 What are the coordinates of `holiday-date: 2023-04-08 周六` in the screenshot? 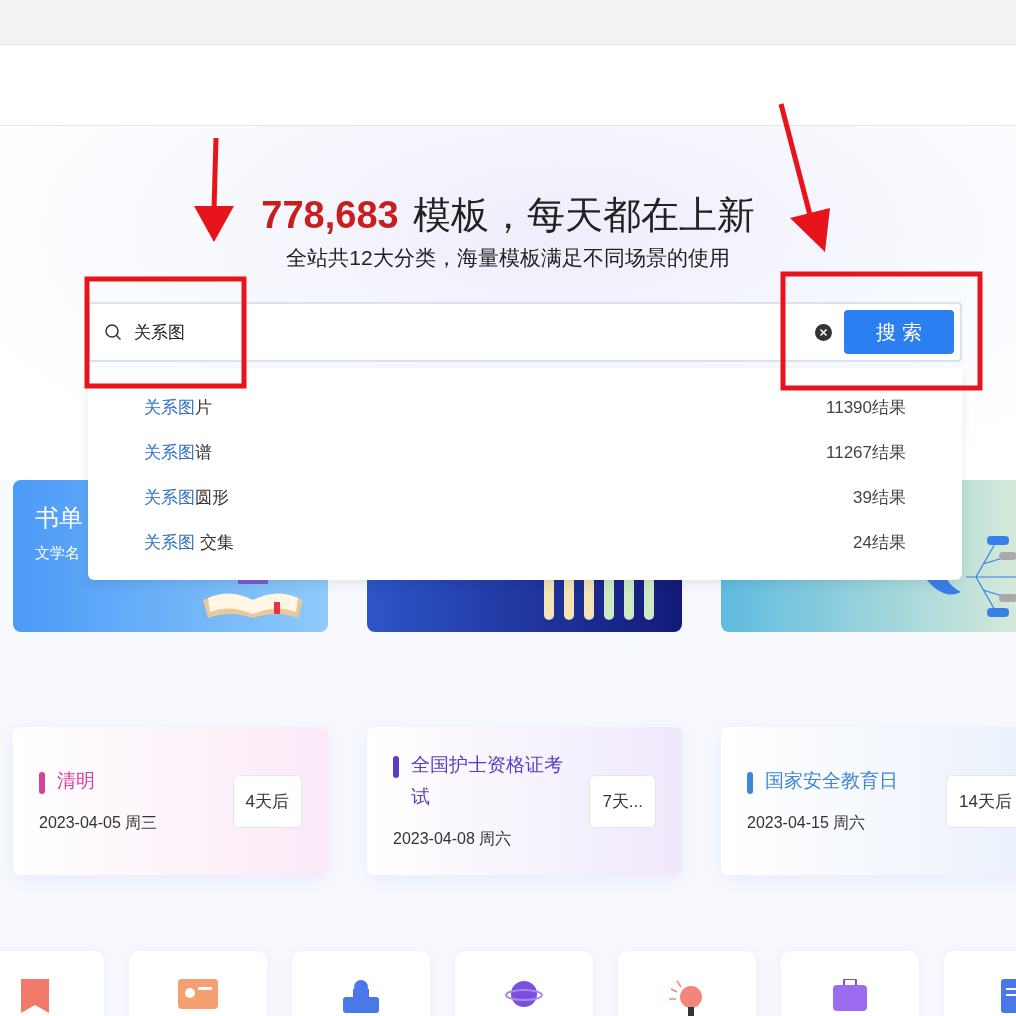 It's located at (453, 838).